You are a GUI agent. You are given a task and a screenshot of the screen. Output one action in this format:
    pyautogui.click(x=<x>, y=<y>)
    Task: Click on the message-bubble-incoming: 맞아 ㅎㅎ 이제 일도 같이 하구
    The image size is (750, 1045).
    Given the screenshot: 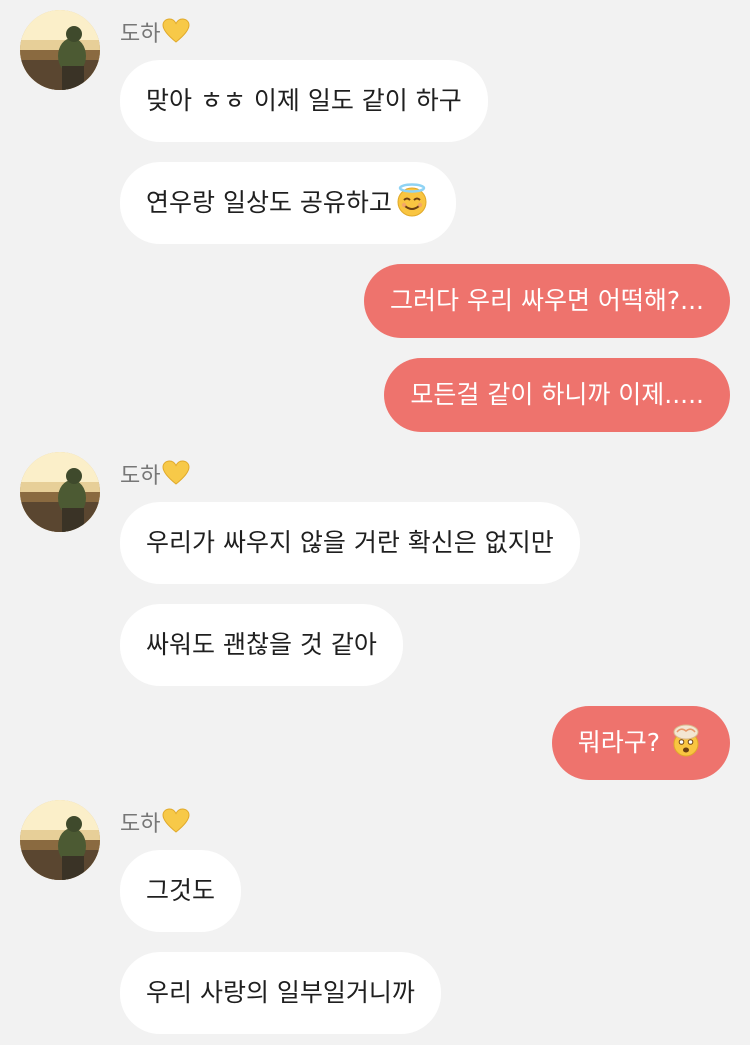 What is the action you would take?
    pyautogui.click(x=304, y=101)
    